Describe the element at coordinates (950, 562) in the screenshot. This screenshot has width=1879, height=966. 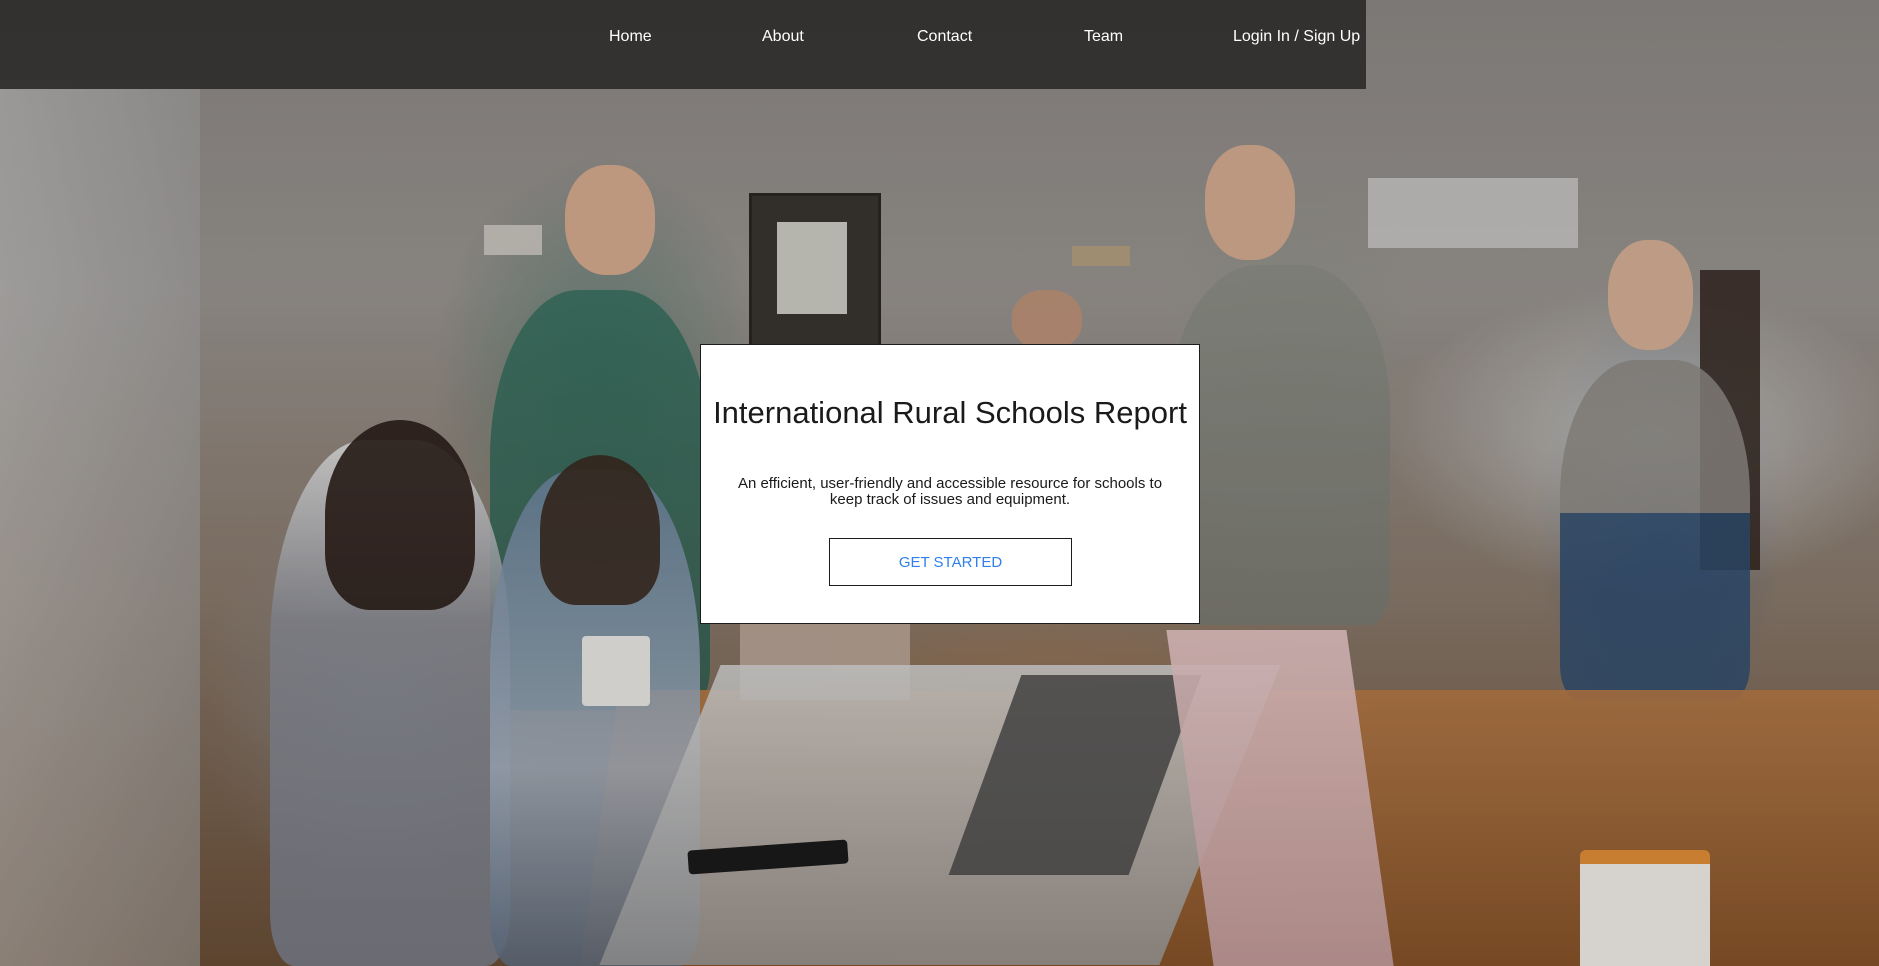
I see `get-started-button: GET STARTED` at that location.